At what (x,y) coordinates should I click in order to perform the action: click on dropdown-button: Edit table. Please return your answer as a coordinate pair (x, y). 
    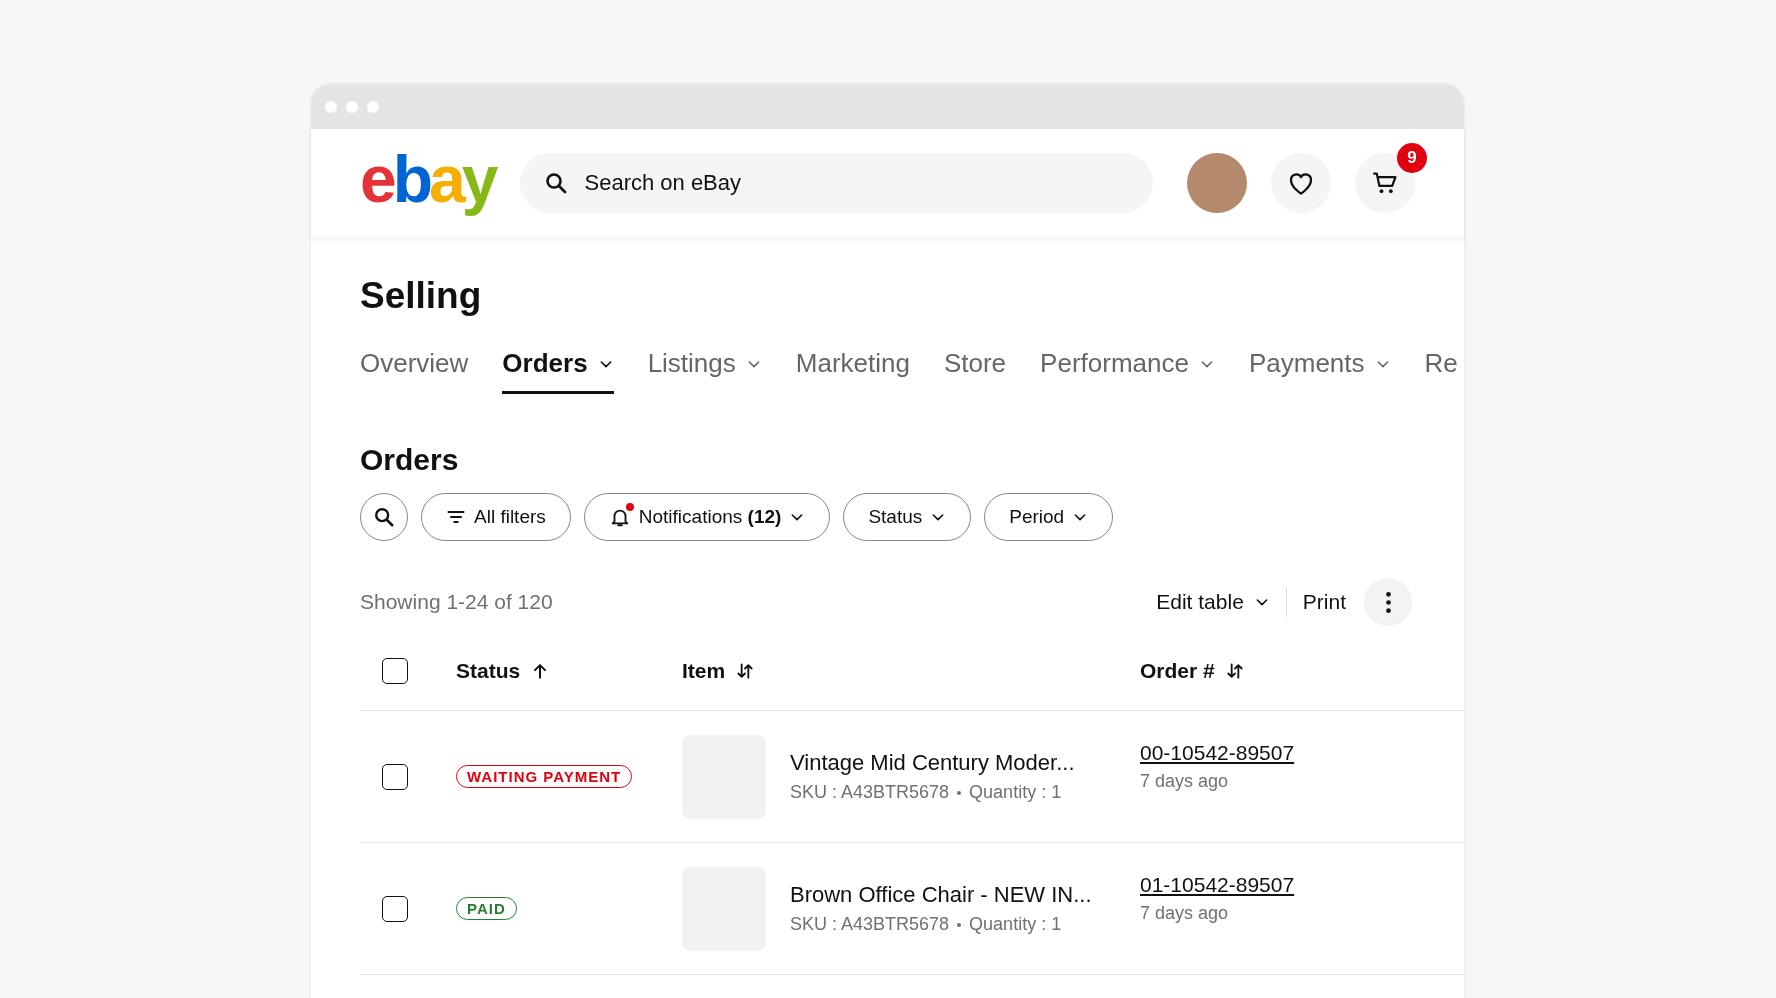
    Looking at the image, I should click on (1213, 602).